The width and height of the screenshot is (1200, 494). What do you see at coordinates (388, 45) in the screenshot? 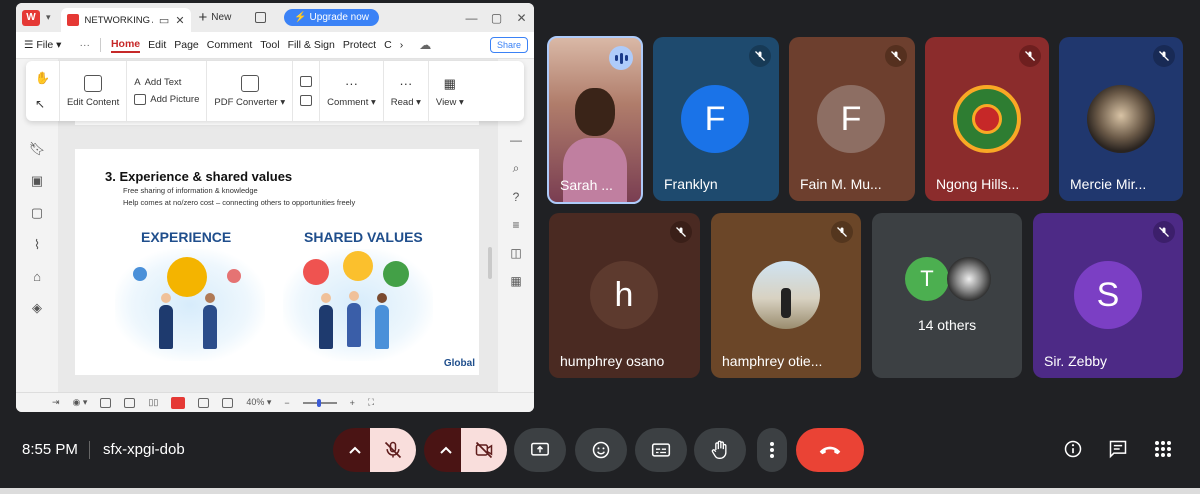
I see `menu-more: C` at bounding box center [388, 45].